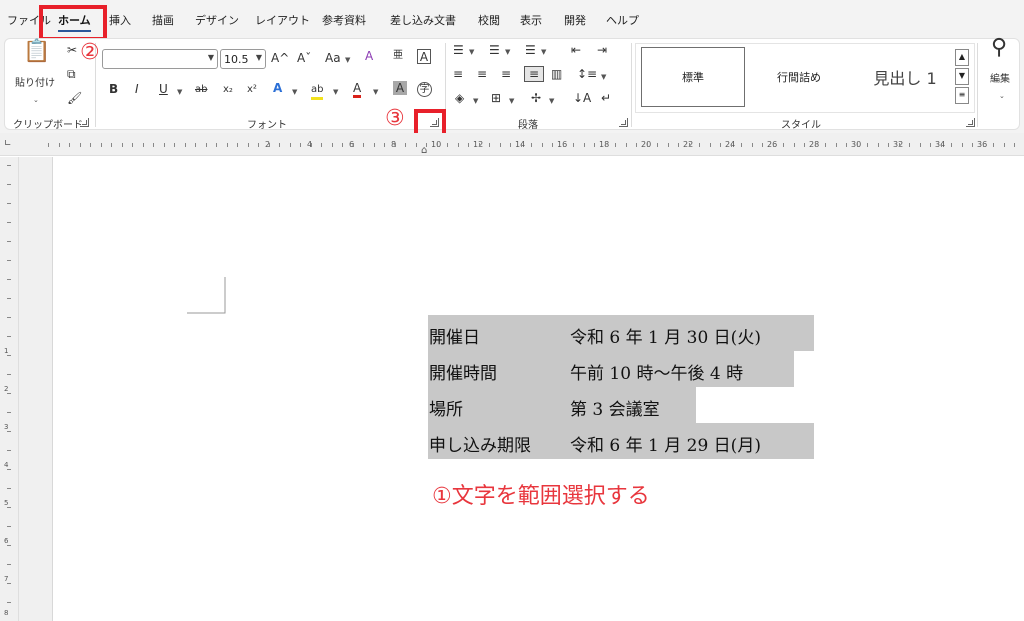 The width and height of the screenshot is (1024, 621). I want to click on paste-button: 貼り付け, so click(35, 84).